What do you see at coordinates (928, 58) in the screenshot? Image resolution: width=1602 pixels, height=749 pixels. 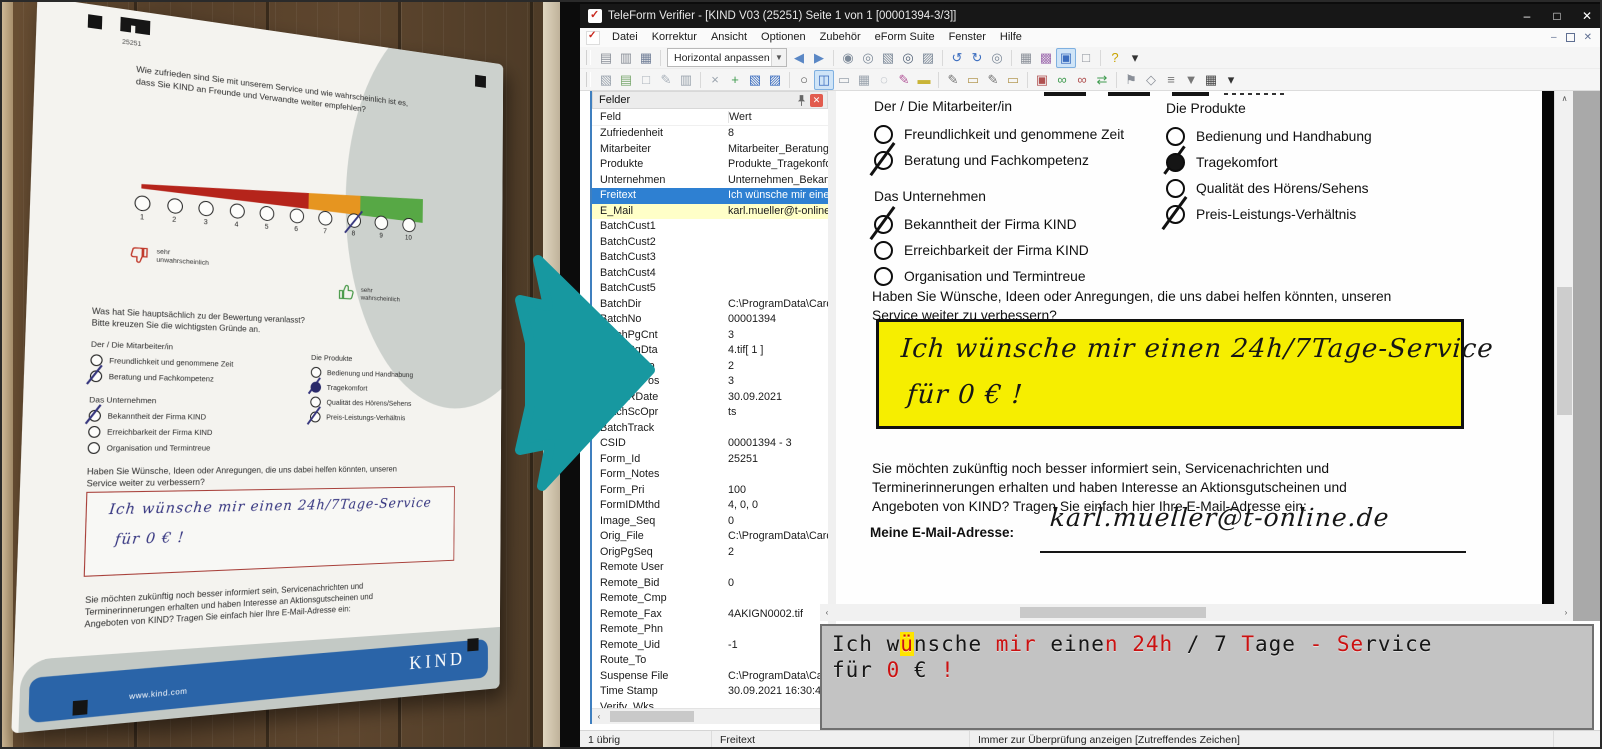 I see `pages-icon: ▨` at bounding box center [928, 58].